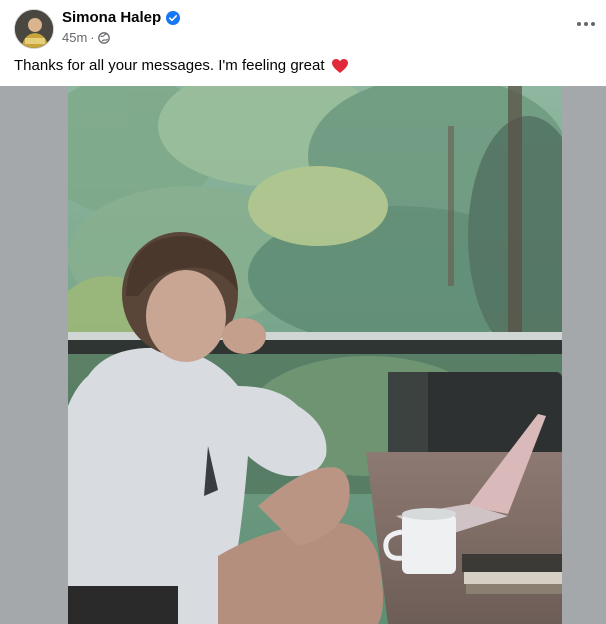 Image resolution: width=606 pixels, height=624 pixels. What do you see at coordinates (103, 37) in the screenshot?
I see `globe-icon` at bounding box center [103, 37].